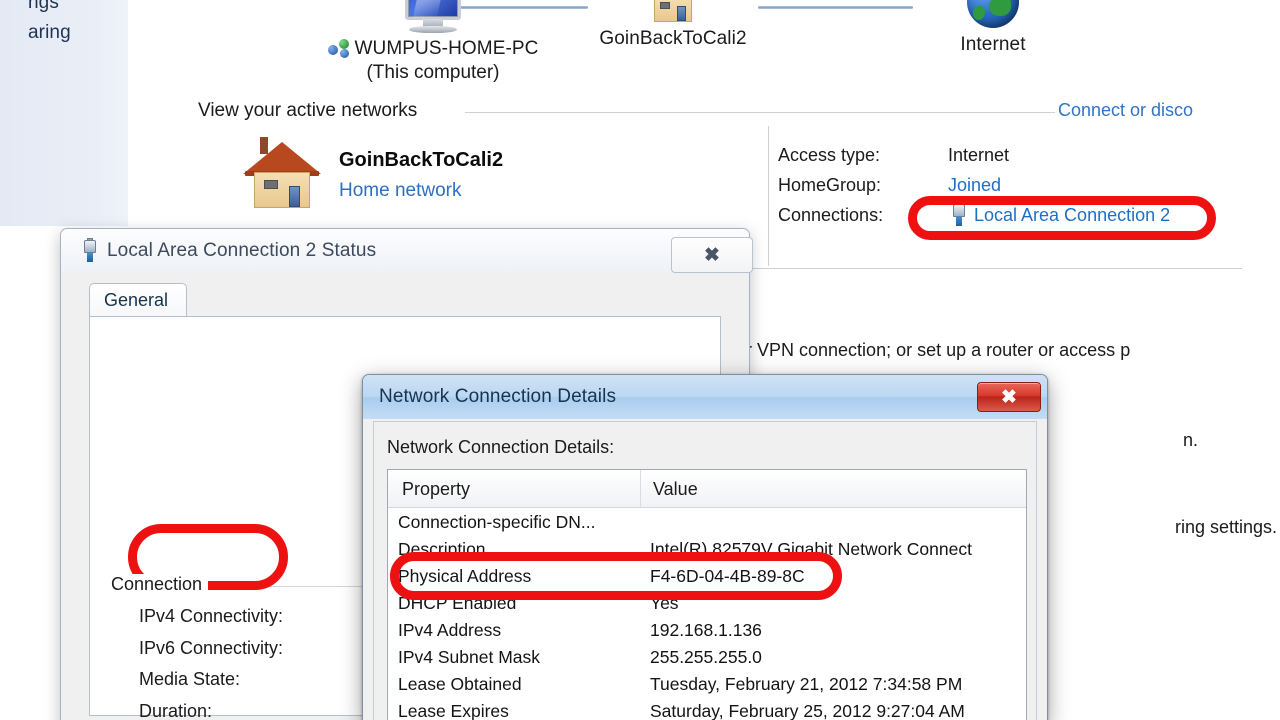 The height and width of the screenshot is (720, 1280). Describe the element at coordinates (768, 196) in the screenshot. I see `active-network-column-divider` at that location.